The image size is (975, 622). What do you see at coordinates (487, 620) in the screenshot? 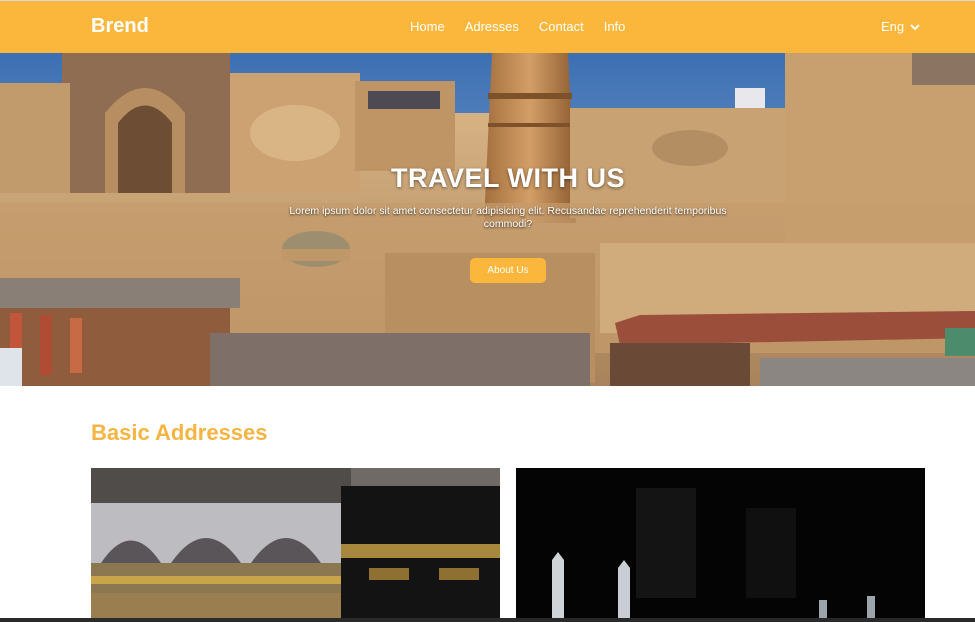
I see `page-bottom-edge` at bounding box center [487, 620].